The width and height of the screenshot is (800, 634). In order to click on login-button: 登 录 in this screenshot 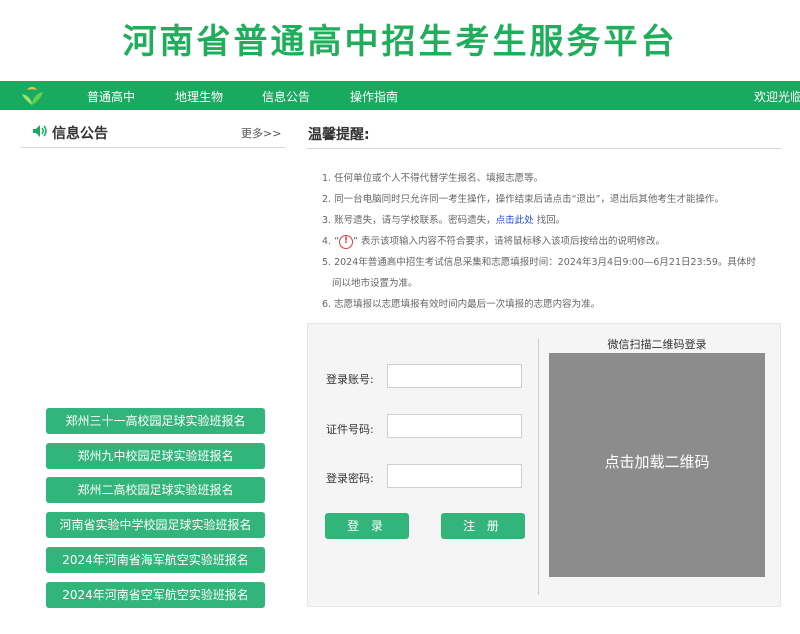, I will do `click(367, 526)`.